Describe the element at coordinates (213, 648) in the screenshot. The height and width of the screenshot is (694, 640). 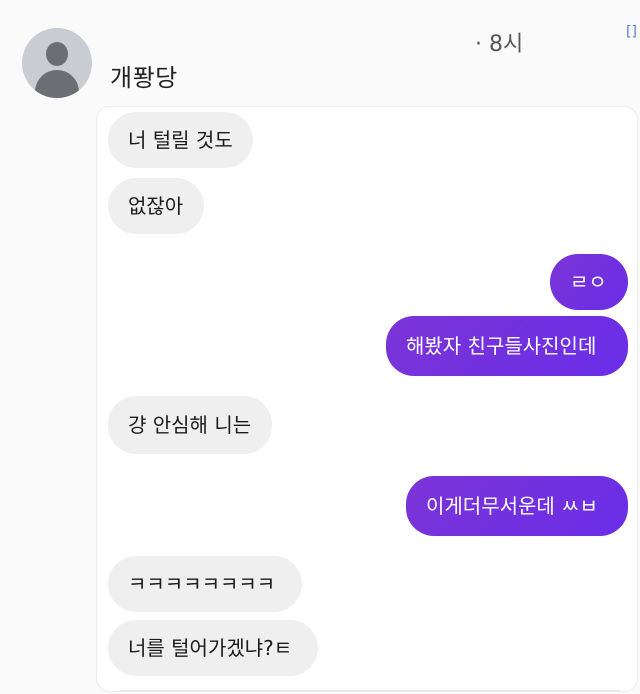
I see `message-received: 너를 털어가겠냐?ㅌ` at that location.